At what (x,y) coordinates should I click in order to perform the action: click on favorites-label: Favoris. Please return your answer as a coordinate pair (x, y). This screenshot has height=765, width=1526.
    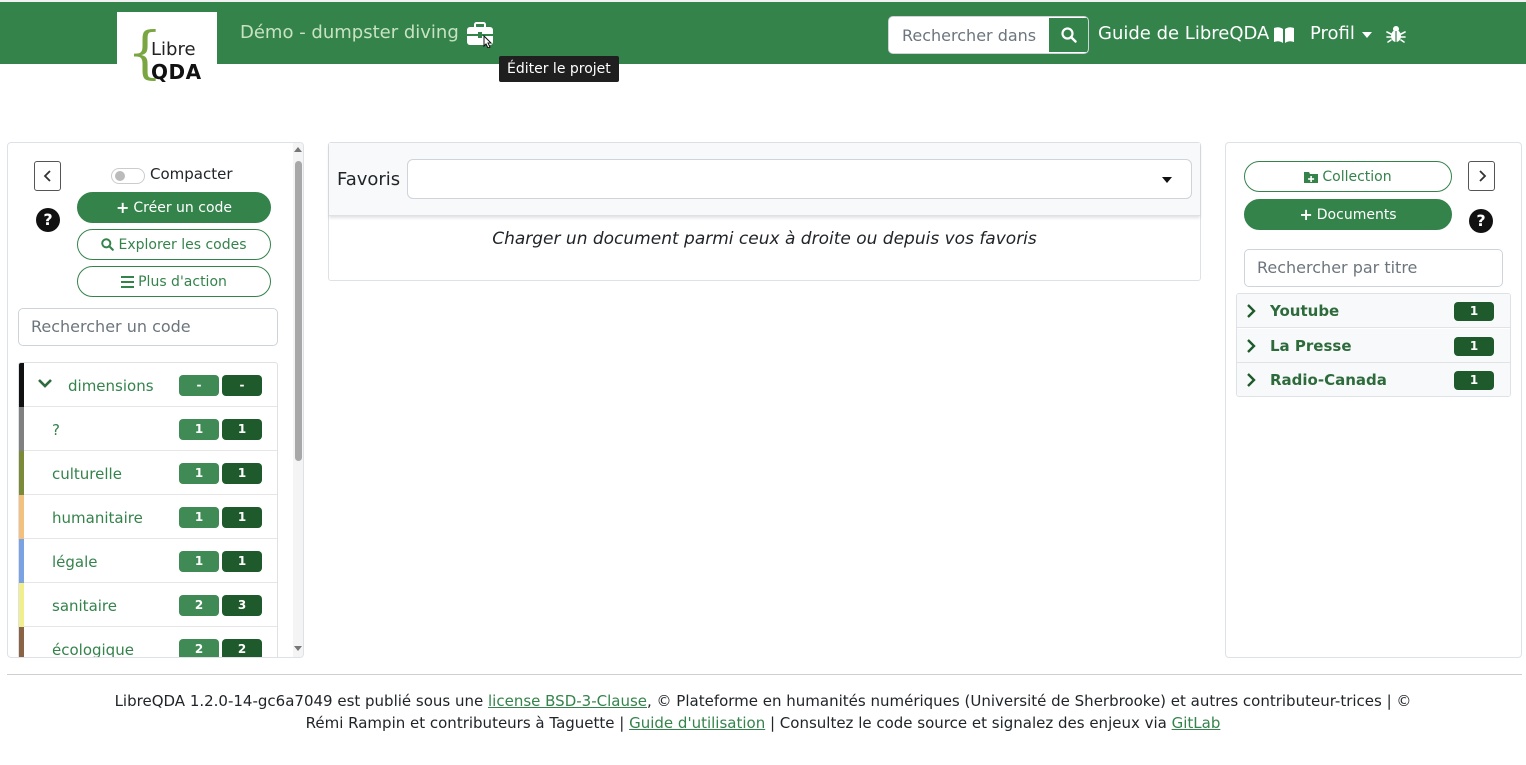
    Looking at the image, I should click on (369, 179).